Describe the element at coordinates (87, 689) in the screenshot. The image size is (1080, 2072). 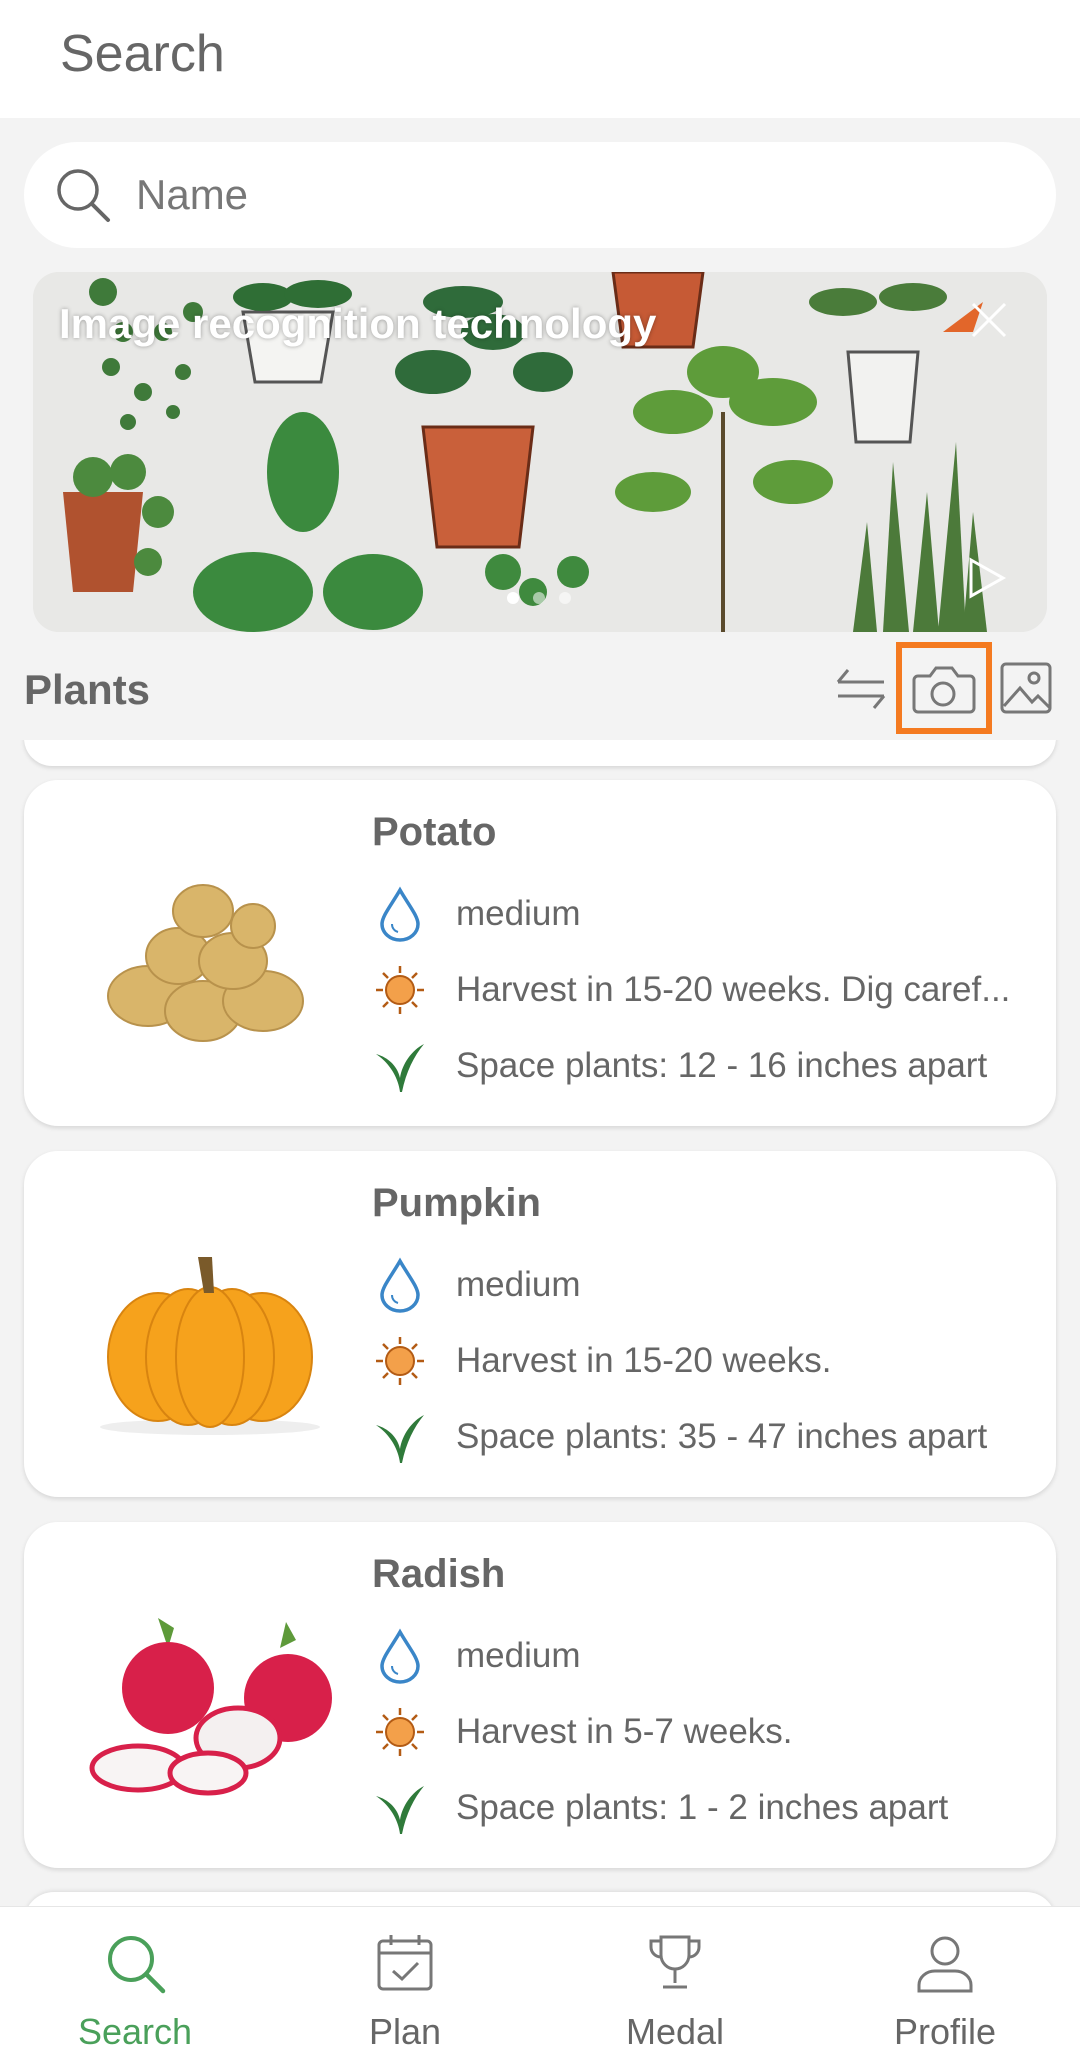
I see `section-title: Plants` at that location.